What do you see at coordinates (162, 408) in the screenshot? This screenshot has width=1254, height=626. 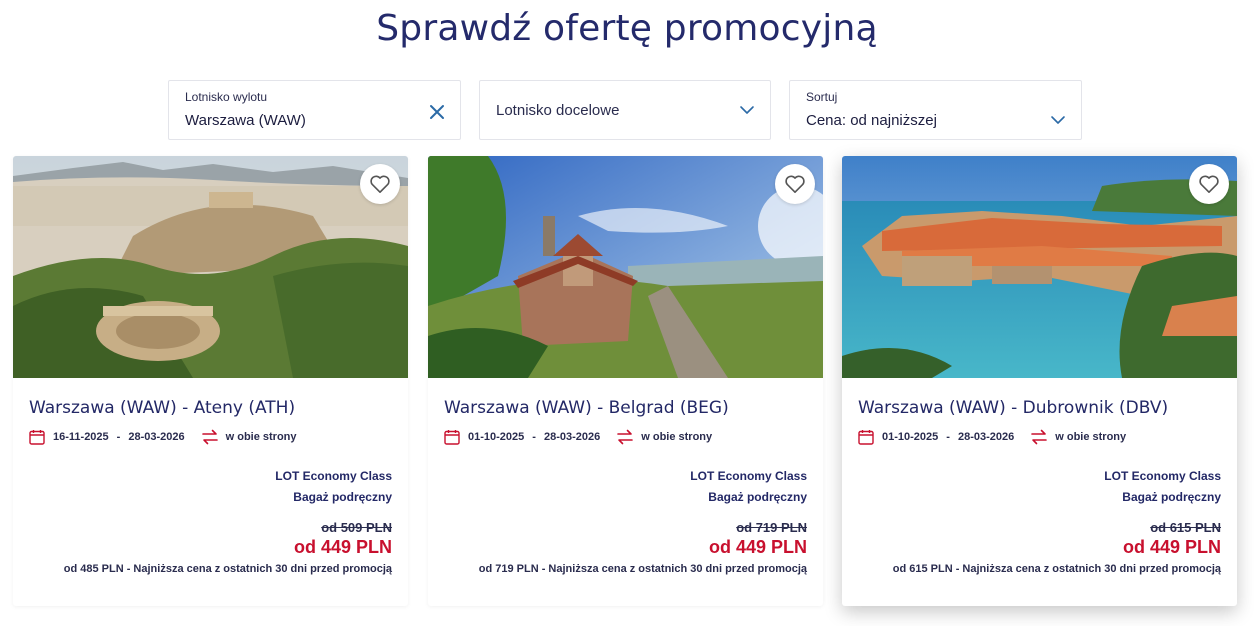 I see `offer-route: Warszawa (WAW) - Ateny (ATH)` at bounding box center [162, 408].